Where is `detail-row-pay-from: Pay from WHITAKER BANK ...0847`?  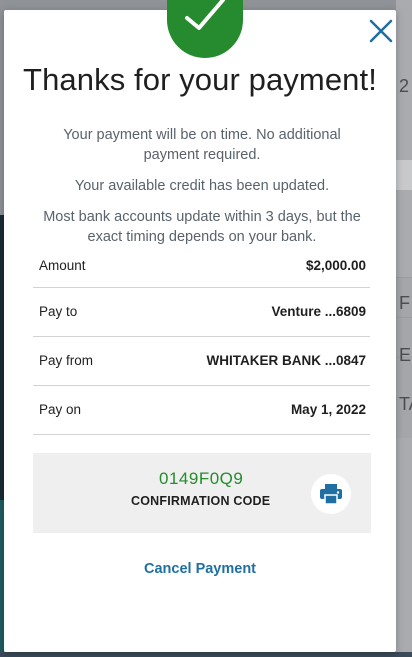
detail-row-pay-from: Pay from WHITAKER BANK ...0847 is located at coordinates (201, 361).